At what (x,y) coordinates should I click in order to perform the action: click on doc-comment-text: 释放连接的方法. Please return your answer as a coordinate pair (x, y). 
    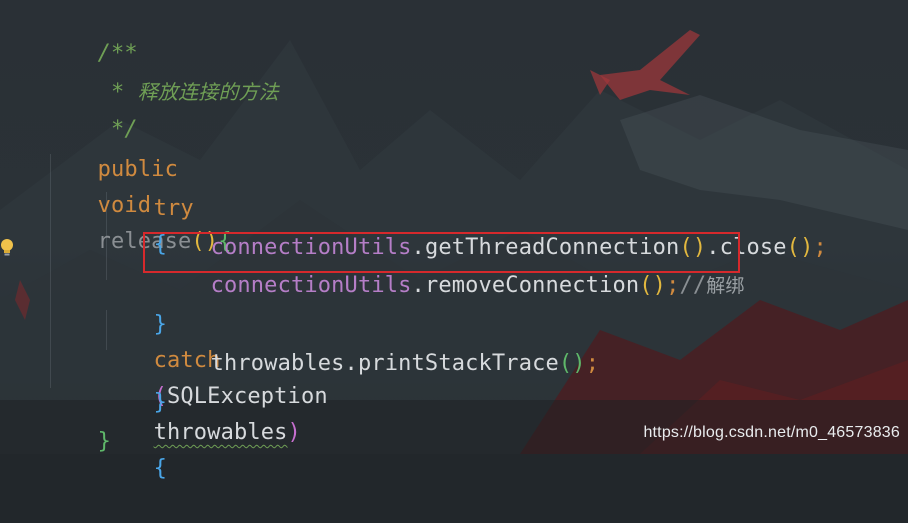
    Looking at the image, I should click on (208, 92).